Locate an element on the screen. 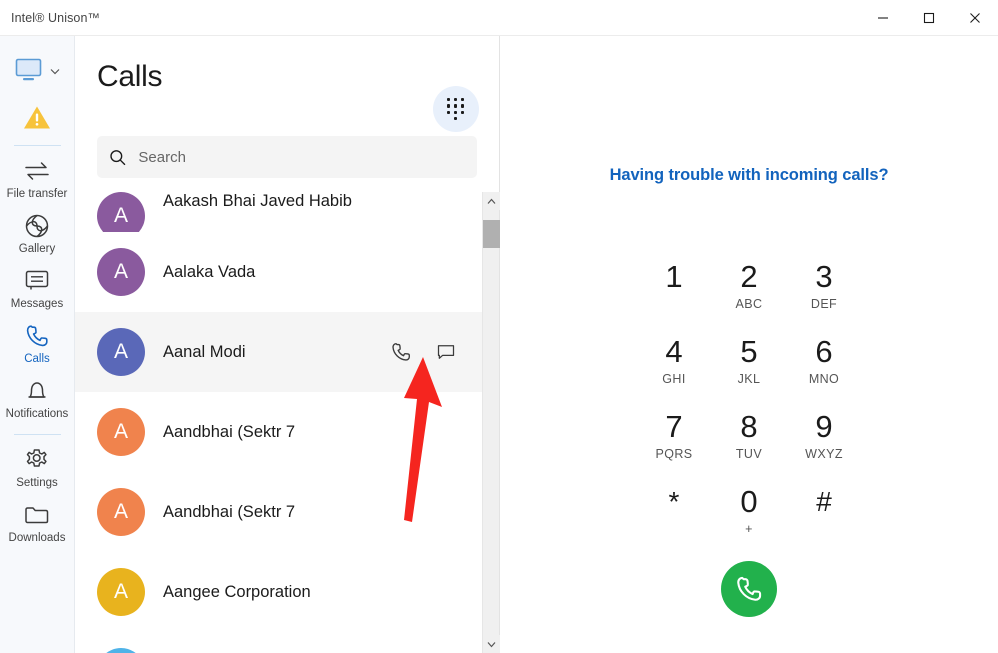  row-message-button is located at coordinates (446, 352).